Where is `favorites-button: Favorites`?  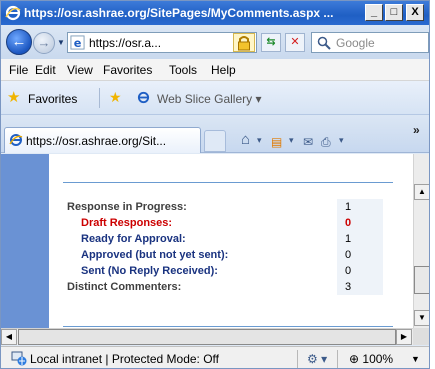
favorites-button: Favorites is located at coordinates (52, 99).